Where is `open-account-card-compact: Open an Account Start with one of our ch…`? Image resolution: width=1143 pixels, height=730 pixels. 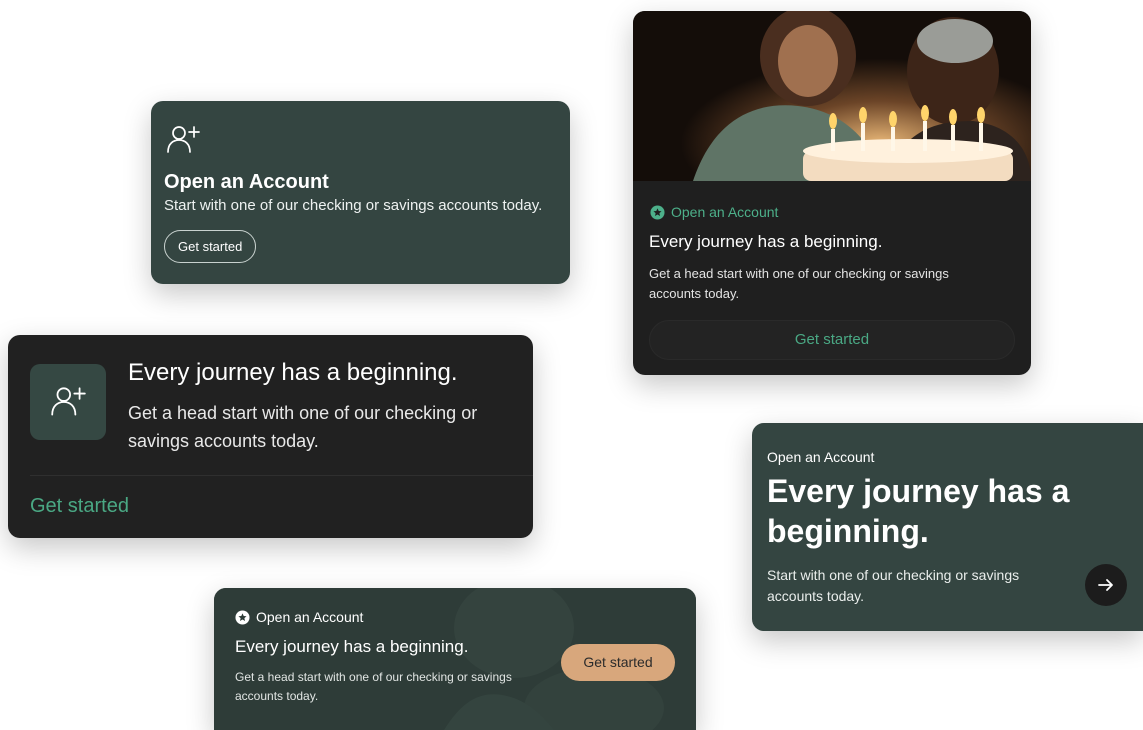
open-account-card-compact: Open an Account Start with one of our ch… is located at coordinates (360, 192).